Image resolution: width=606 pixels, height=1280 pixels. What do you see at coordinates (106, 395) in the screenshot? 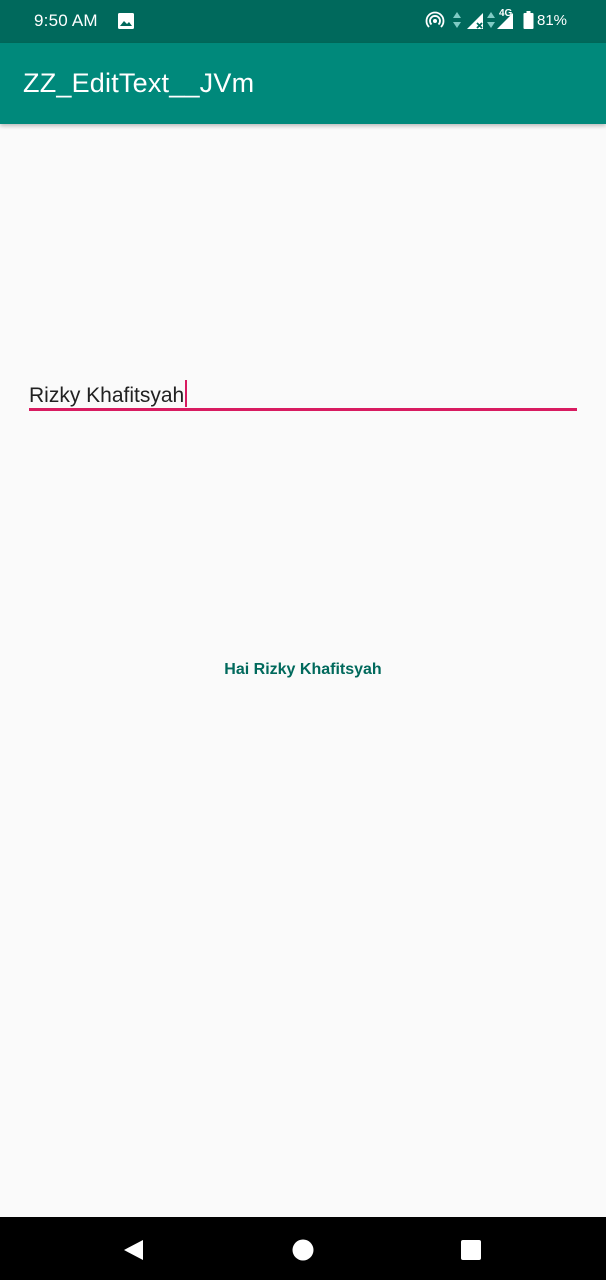
I see `name-edit-text-value: Rizky Khafitsyah` at bounding box center [106, 395].